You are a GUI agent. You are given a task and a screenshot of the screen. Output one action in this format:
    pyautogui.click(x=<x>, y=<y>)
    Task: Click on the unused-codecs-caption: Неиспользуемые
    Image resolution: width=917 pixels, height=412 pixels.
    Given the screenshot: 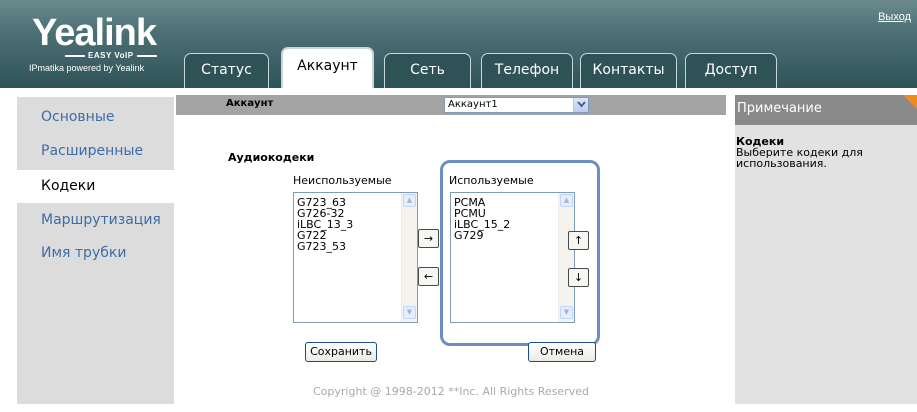 What is the action you would take?
    pyautogui.click(x=342, y=180)
    